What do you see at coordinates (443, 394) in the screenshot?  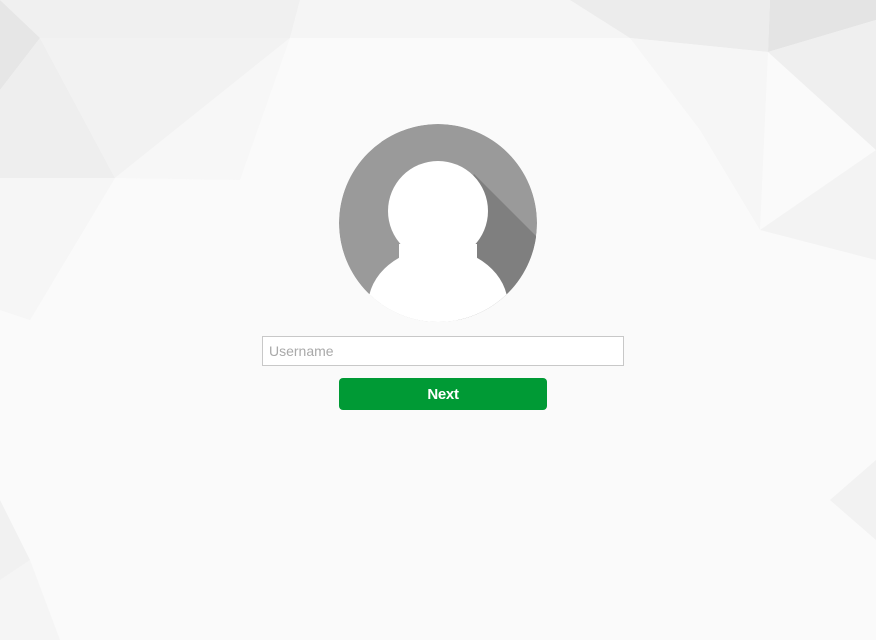 I see `next-button: Next` at bounding box center [443, 394].